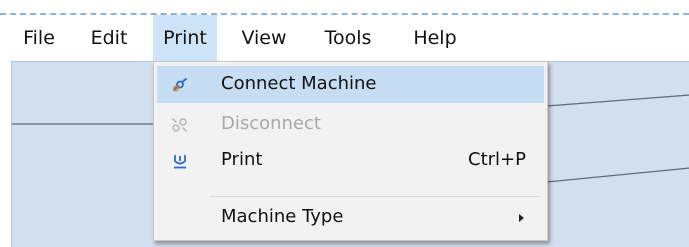 Image resolution: width=689 pixels, height=247 pixels. Describe the element at coordinates (521, 218) in the screenshot. I see `submenu-arrow-icon` at that location.